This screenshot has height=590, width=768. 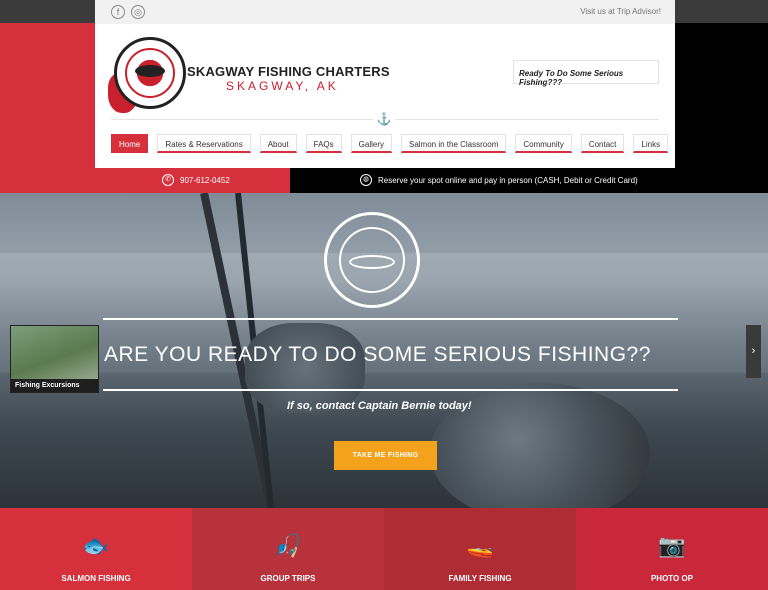 I want to click on tripadvisor-link: Visit us at Trip Advisor!, so click(x=620, y=11).